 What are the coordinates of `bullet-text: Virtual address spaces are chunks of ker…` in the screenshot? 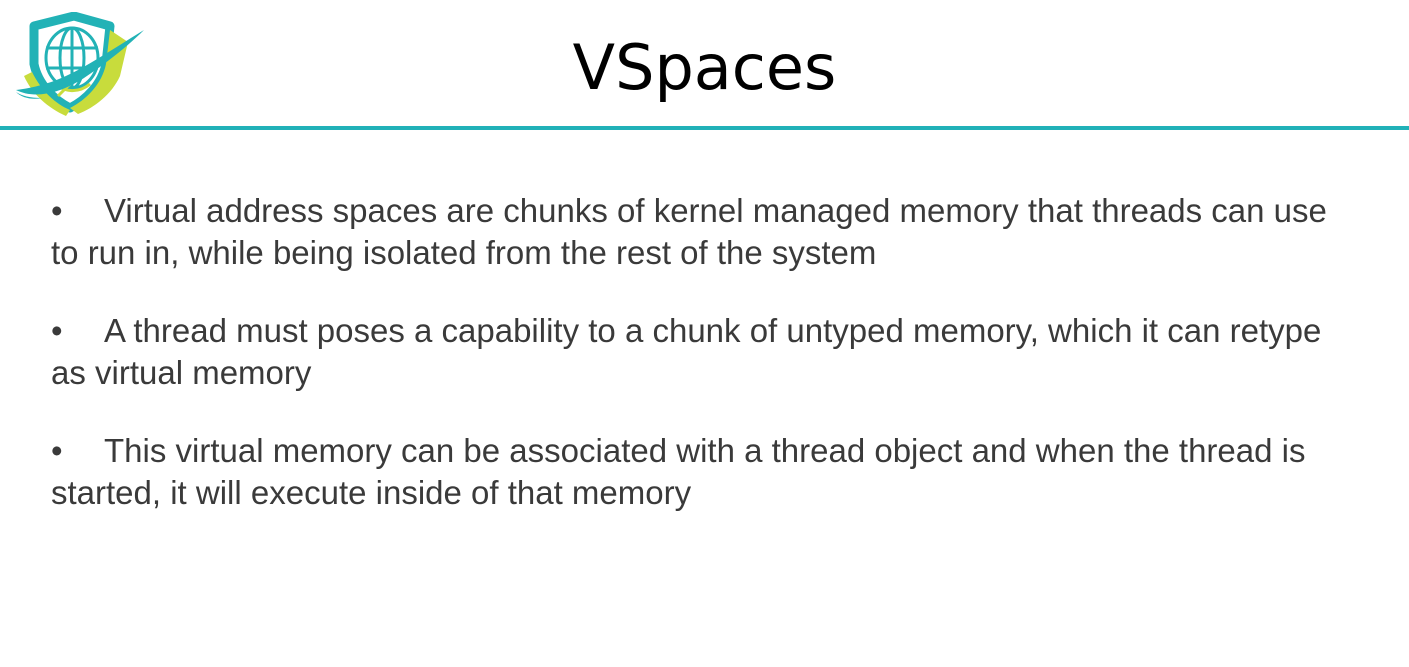 It's located at (689, 231).